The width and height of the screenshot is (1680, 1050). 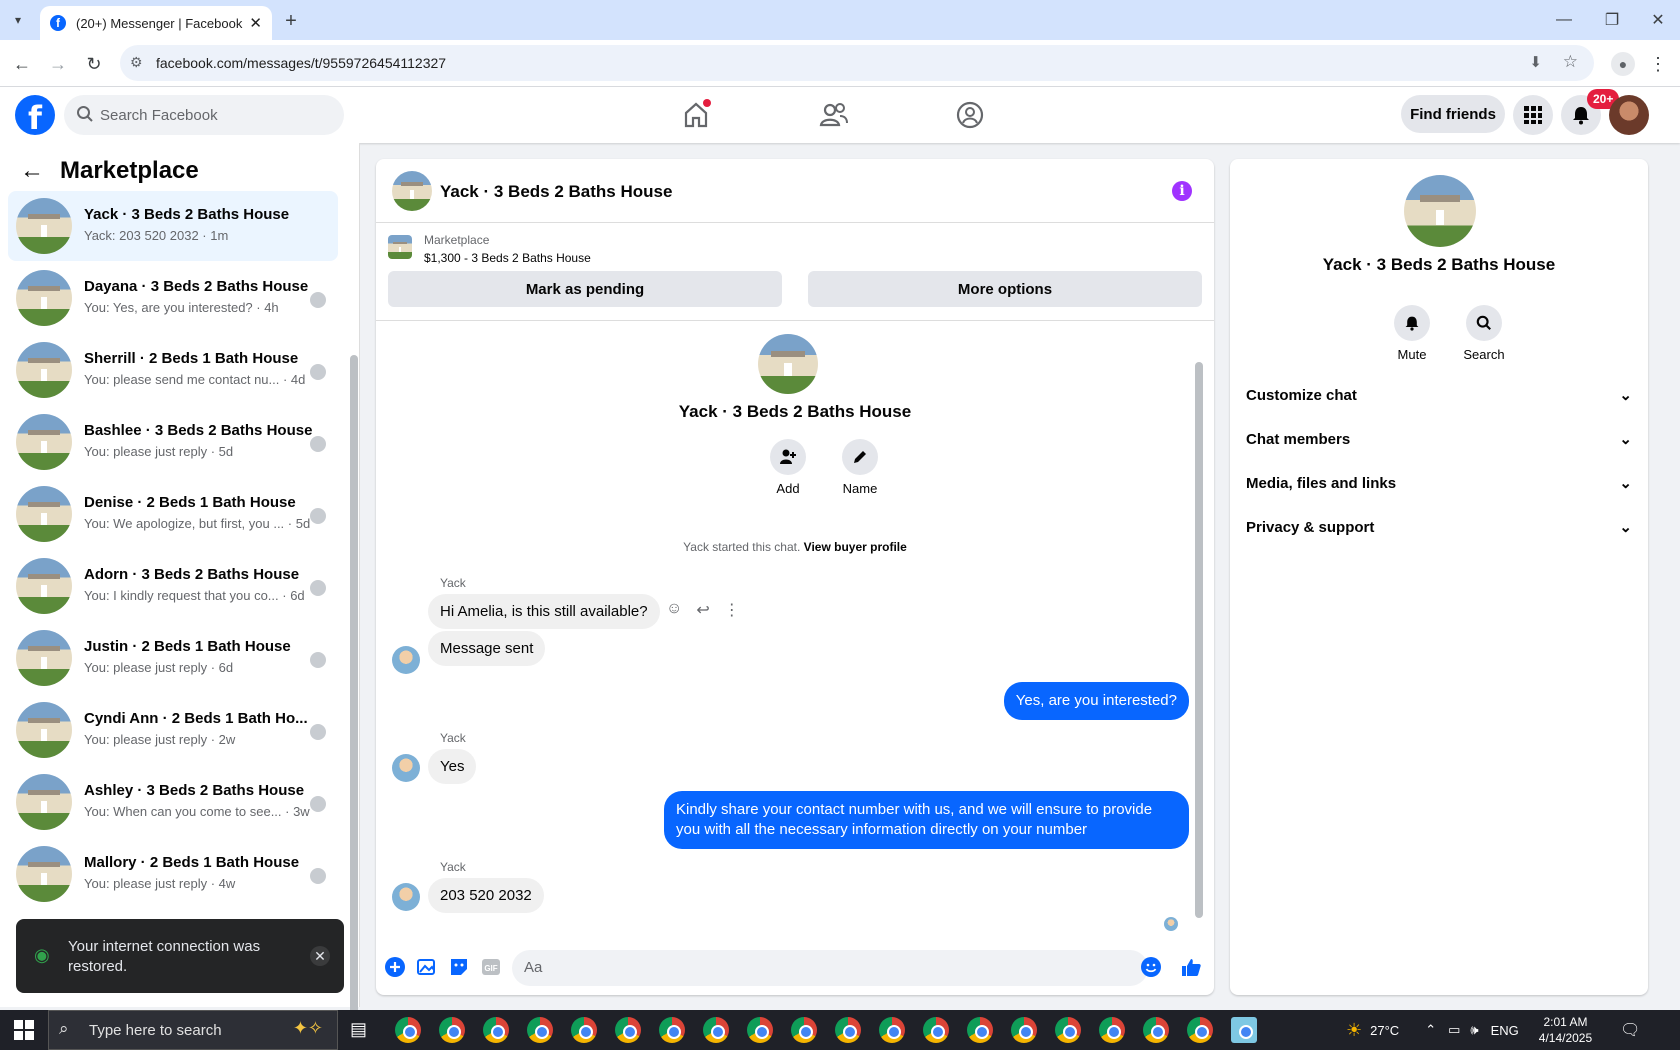 What do you see at coordinates (1629, 115) in the screenshot?
I see `account-avatar` at bounding box center [1629, 115].